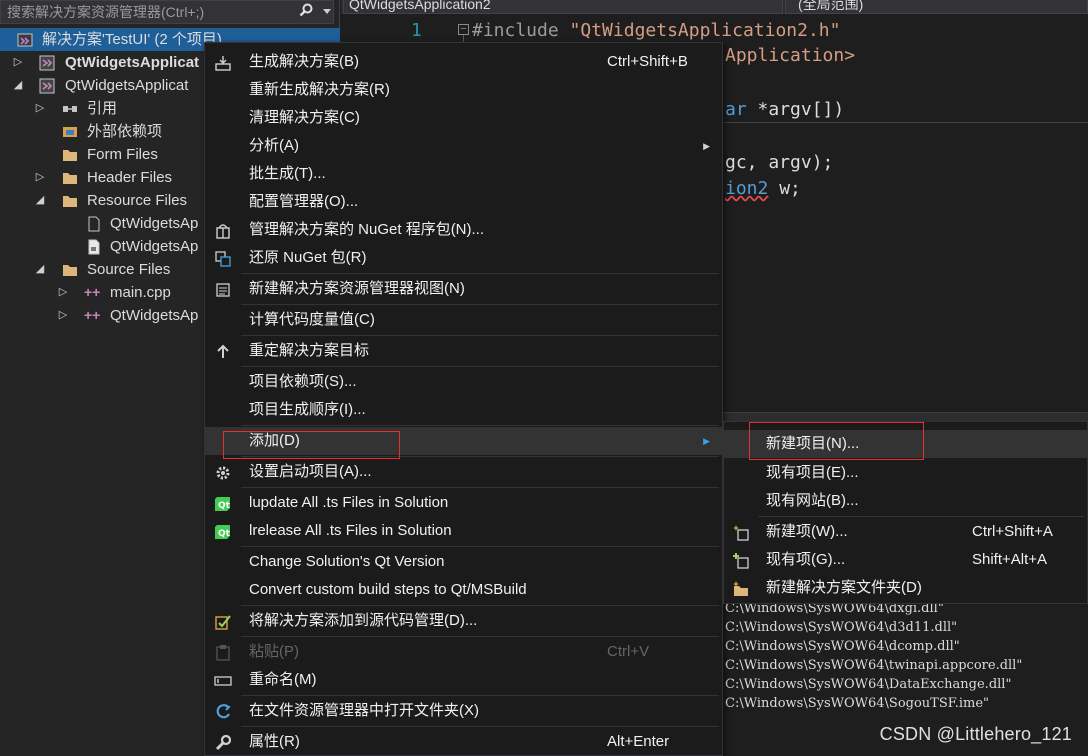  Describe the element at coordinates (94, 224) in the screenshot. I see `file-icon` at that location.